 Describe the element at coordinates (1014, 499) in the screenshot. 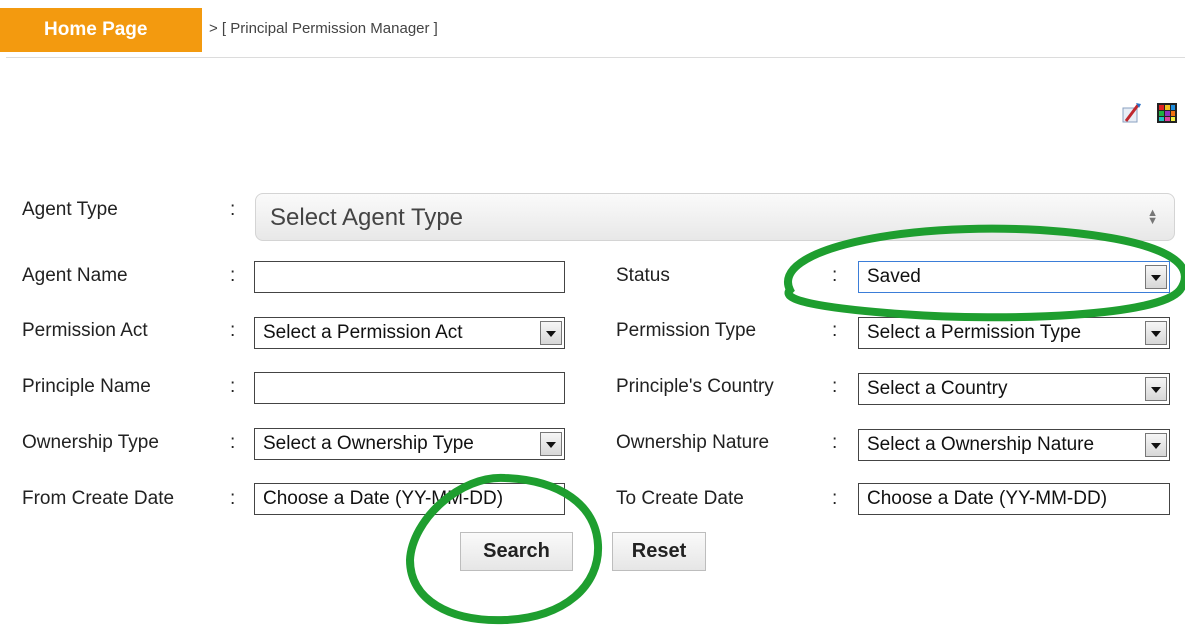

I see `to-create-date-input` at that location.